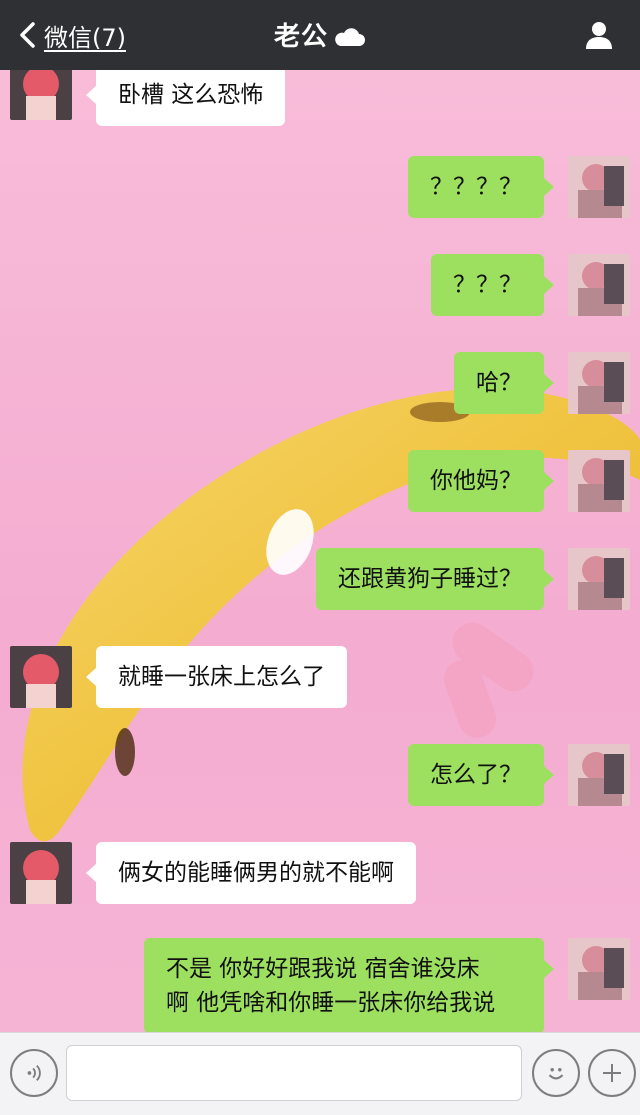 The width and height of the screenshot is (640, 1115). What do you see at coordinates (481, 775) in the screenshot?
I see `message-bubble: 怎么了？` at bounding box center [481, 775].